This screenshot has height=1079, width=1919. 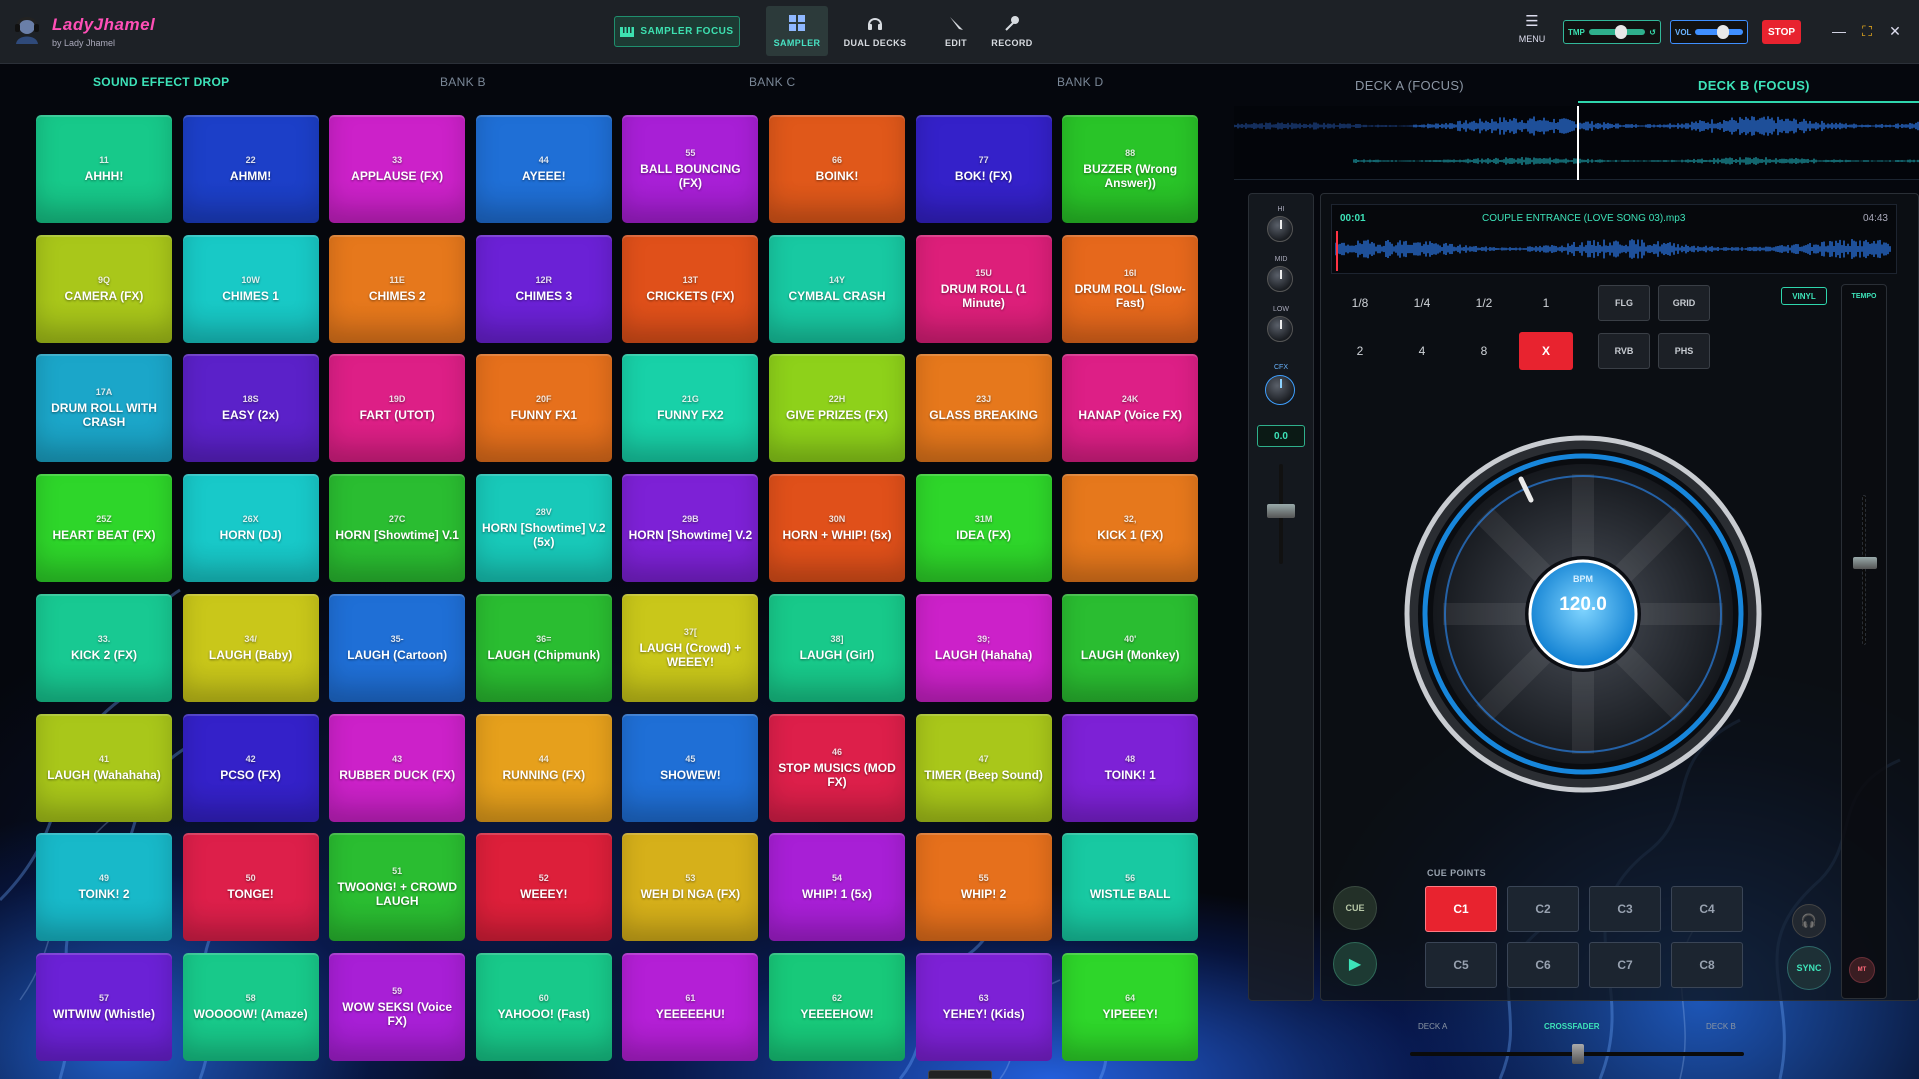 What do you see at coordinates (1484, 351) in the screenshot?
I see `loop-8-button: 8` at bounding box center [1484, 351].